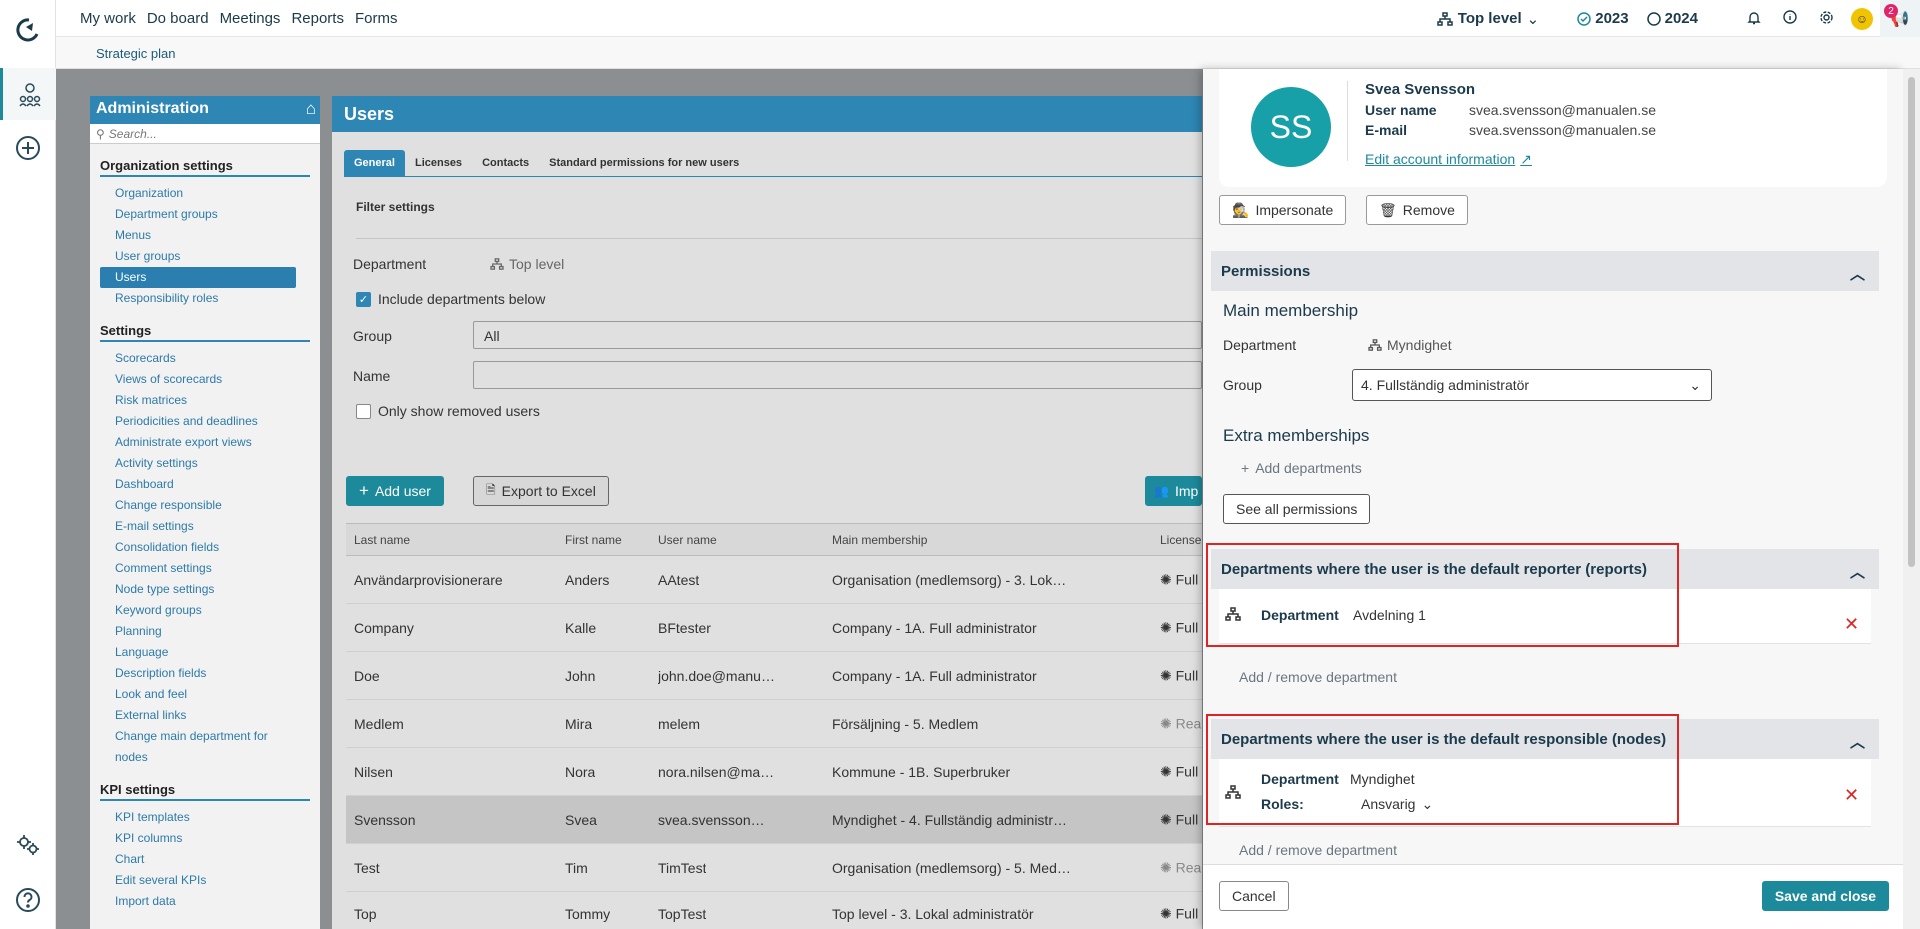 This screenshot has width=1920, height=929. Describe the element at coordinates (1545, 271) in the screenshot. I see `permissions-header: Permissions ︿` at that location.